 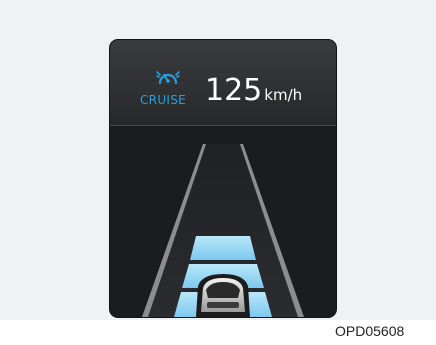 I want to click on set-speed-readout: 125 km/h, so click(x=253, y=91).